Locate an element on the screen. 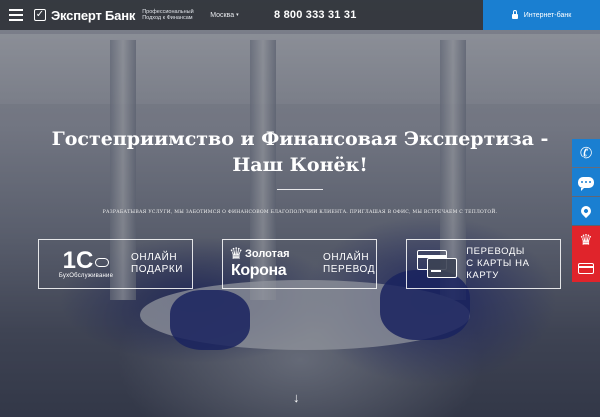  lock-icon is located at coordinates (514, 14).